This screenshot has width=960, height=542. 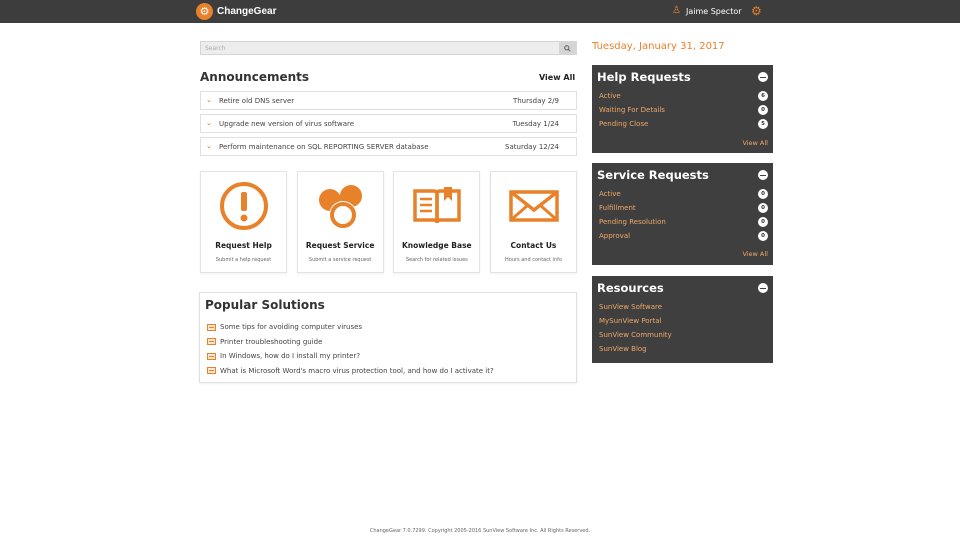 I want to click on resource-link: SunView Community, so click(x=683, y=336).